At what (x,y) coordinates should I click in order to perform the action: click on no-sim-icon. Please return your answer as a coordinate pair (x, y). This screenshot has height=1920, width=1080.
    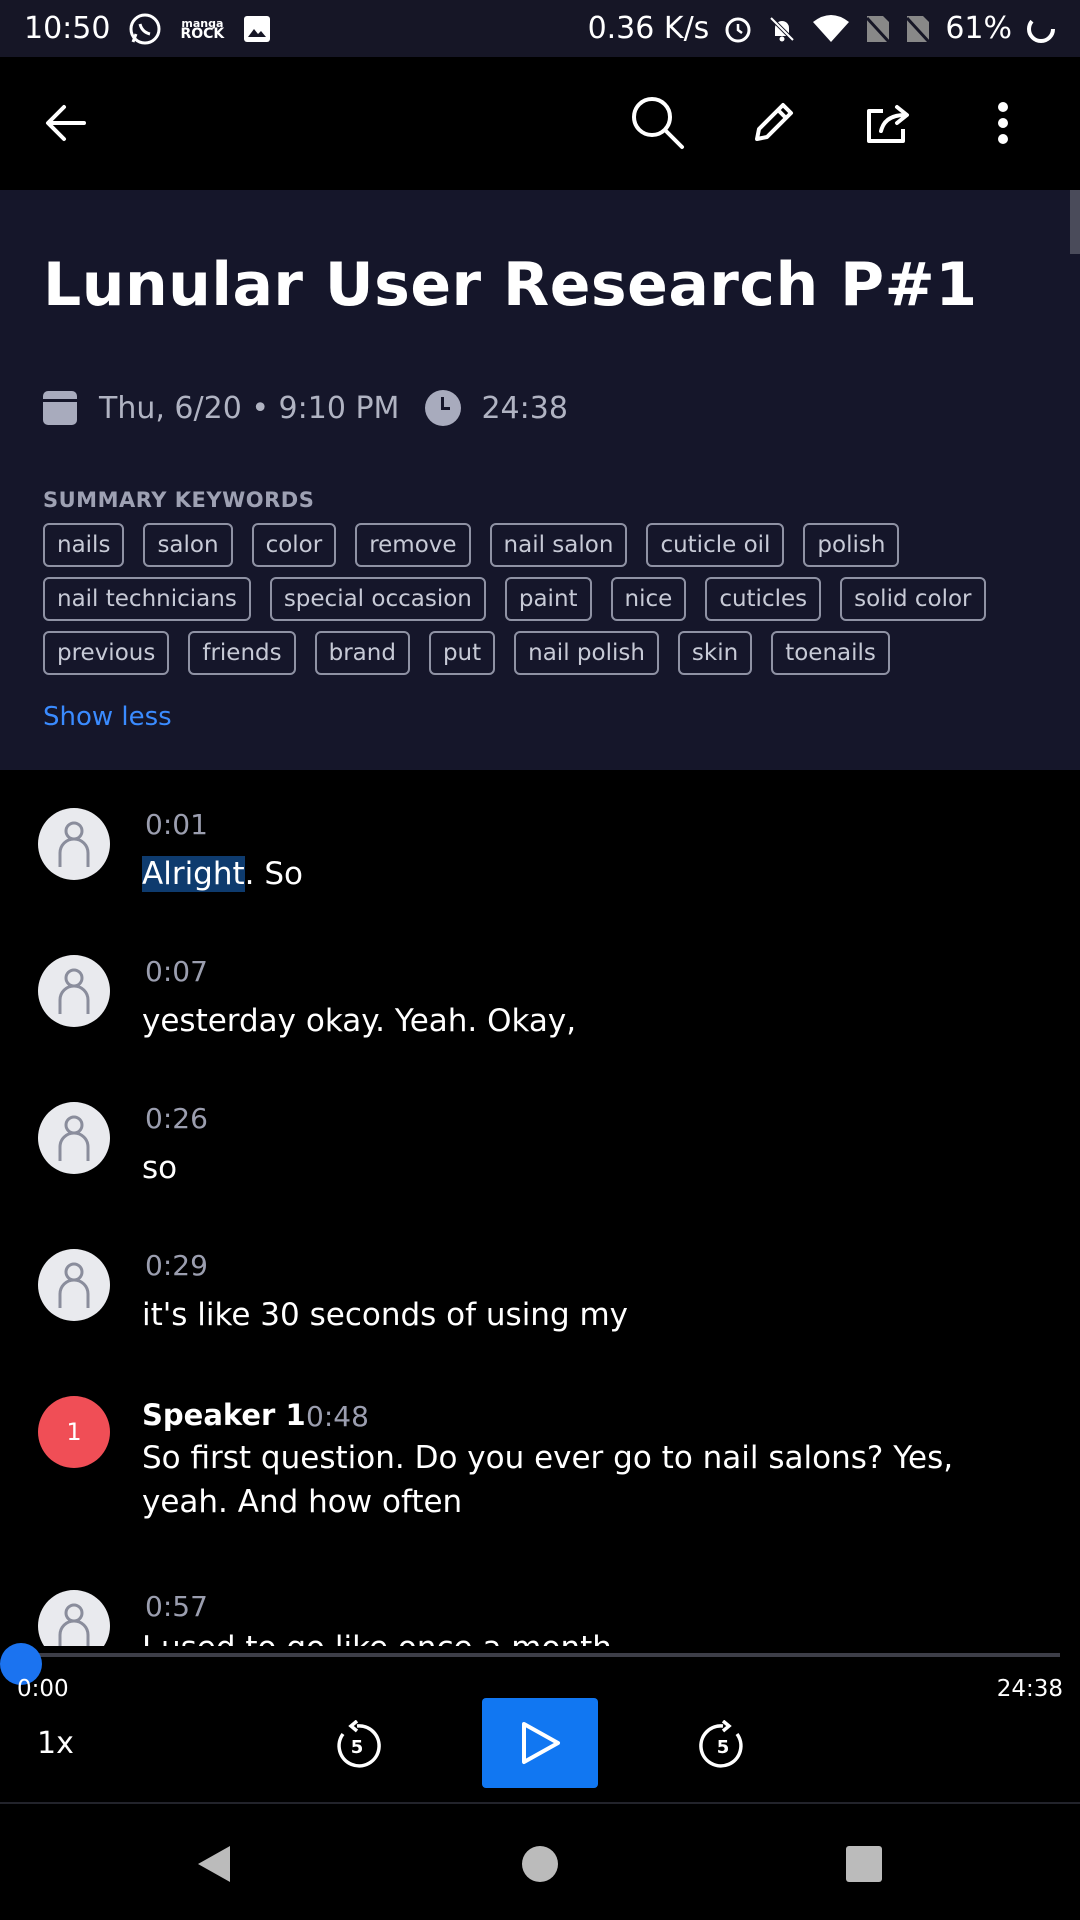
    Looking at the image, I should click on (878, 29).